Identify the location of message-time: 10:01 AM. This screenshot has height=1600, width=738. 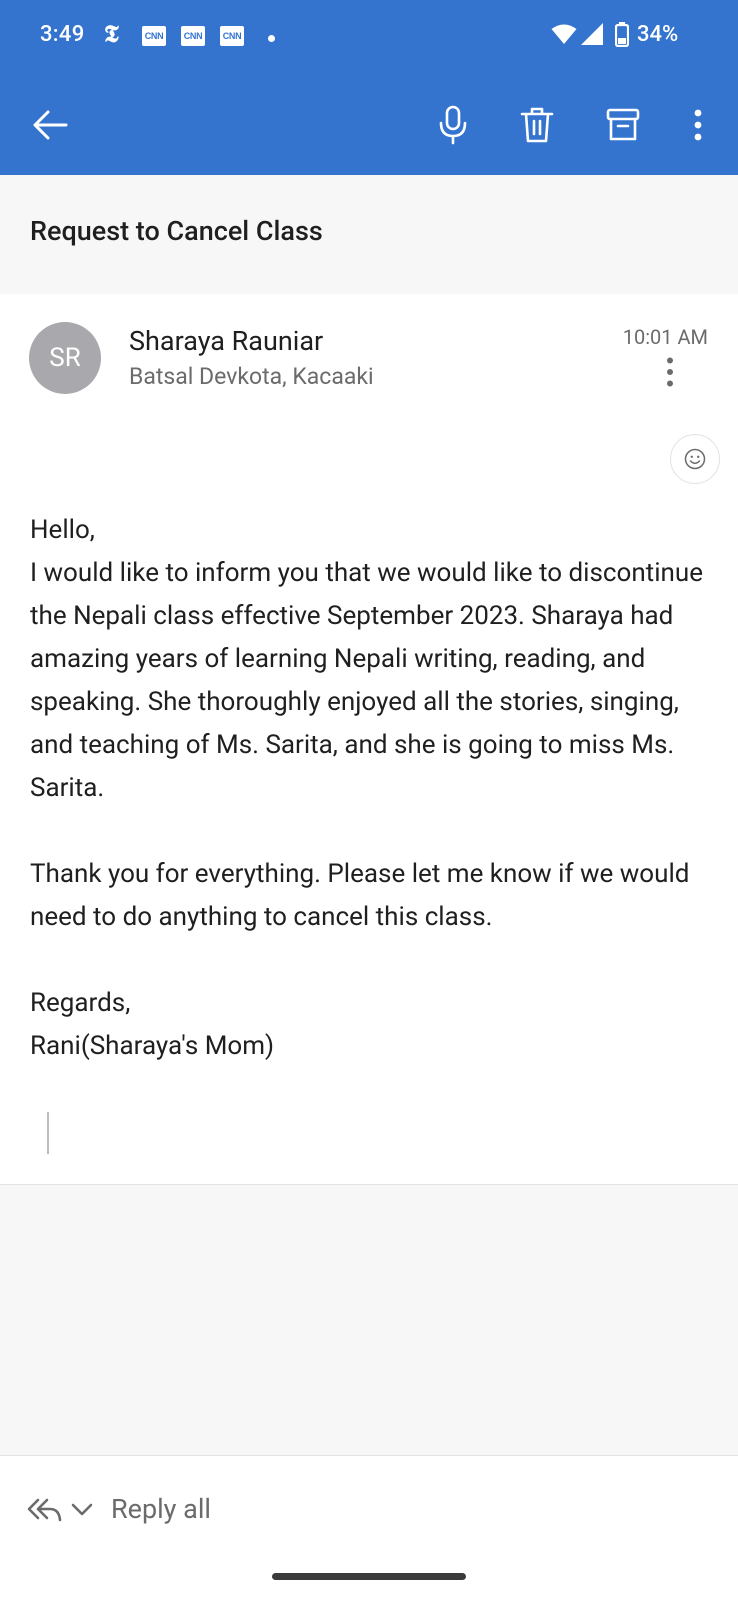
(665, 337).